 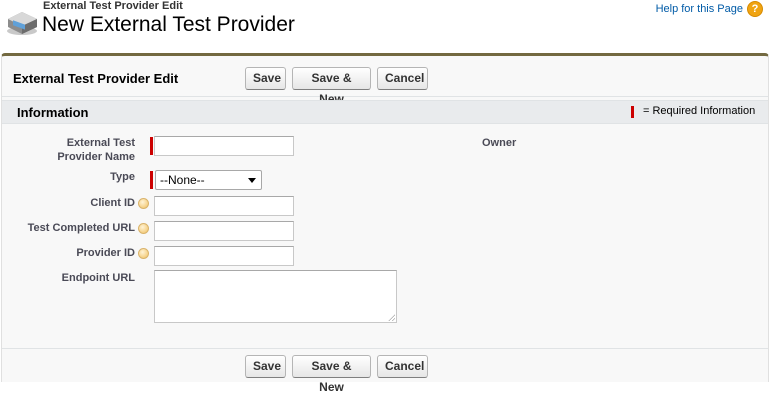 What do you see at coordinates (391, 317) in the screenshot?
I see `resize-grip-icon` at bounding box center [391, 317].